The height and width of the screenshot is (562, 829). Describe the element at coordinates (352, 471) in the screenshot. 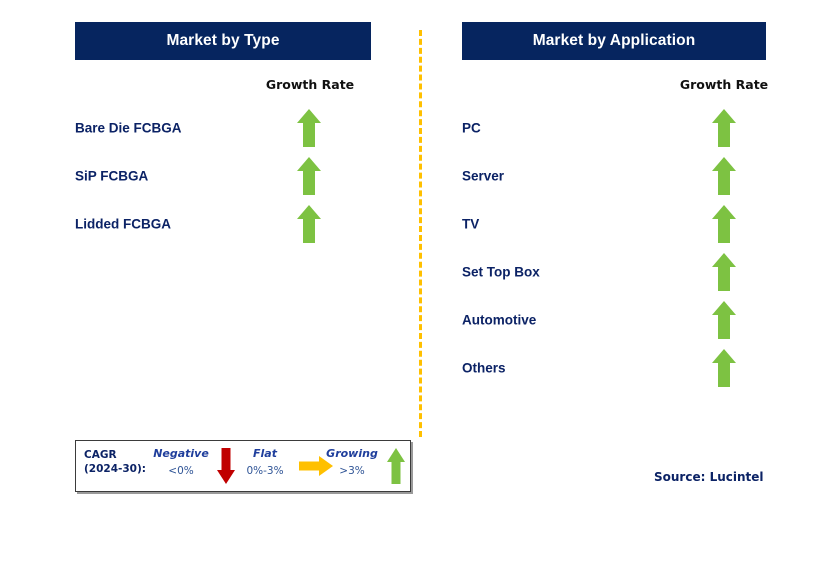

I see `legend-range: >3%` at that location.